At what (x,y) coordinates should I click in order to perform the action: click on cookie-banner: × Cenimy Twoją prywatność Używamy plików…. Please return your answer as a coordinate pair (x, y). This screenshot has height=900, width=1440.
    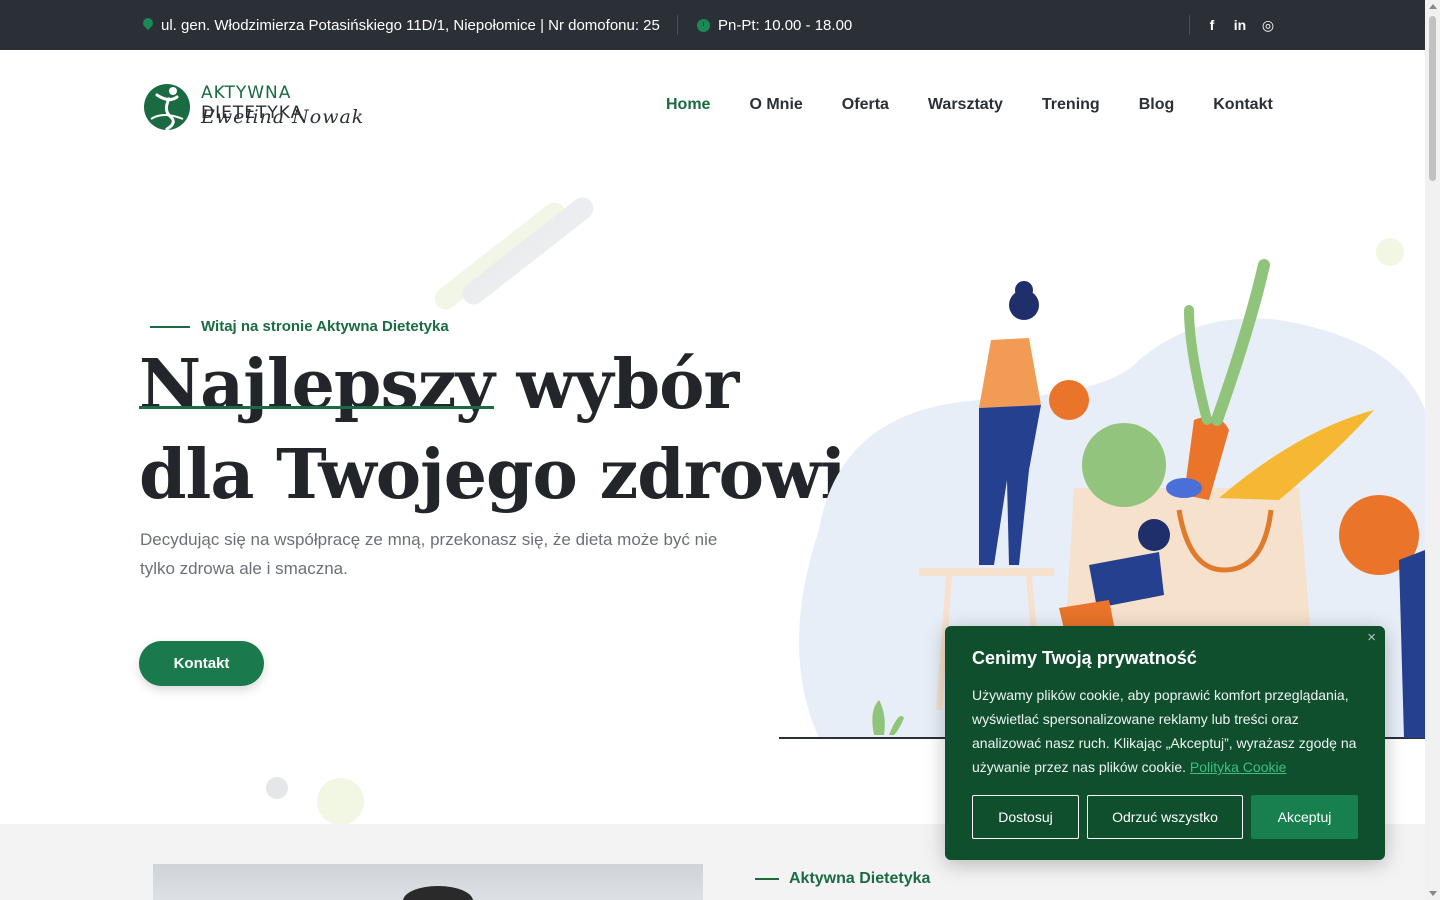
    Looking at the image, I should click on (1165, 743).